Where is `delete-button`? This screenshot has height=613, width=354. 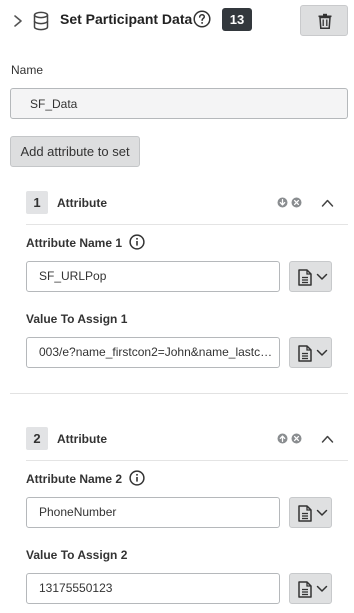
delete-button is located at coordinates (324, 20).